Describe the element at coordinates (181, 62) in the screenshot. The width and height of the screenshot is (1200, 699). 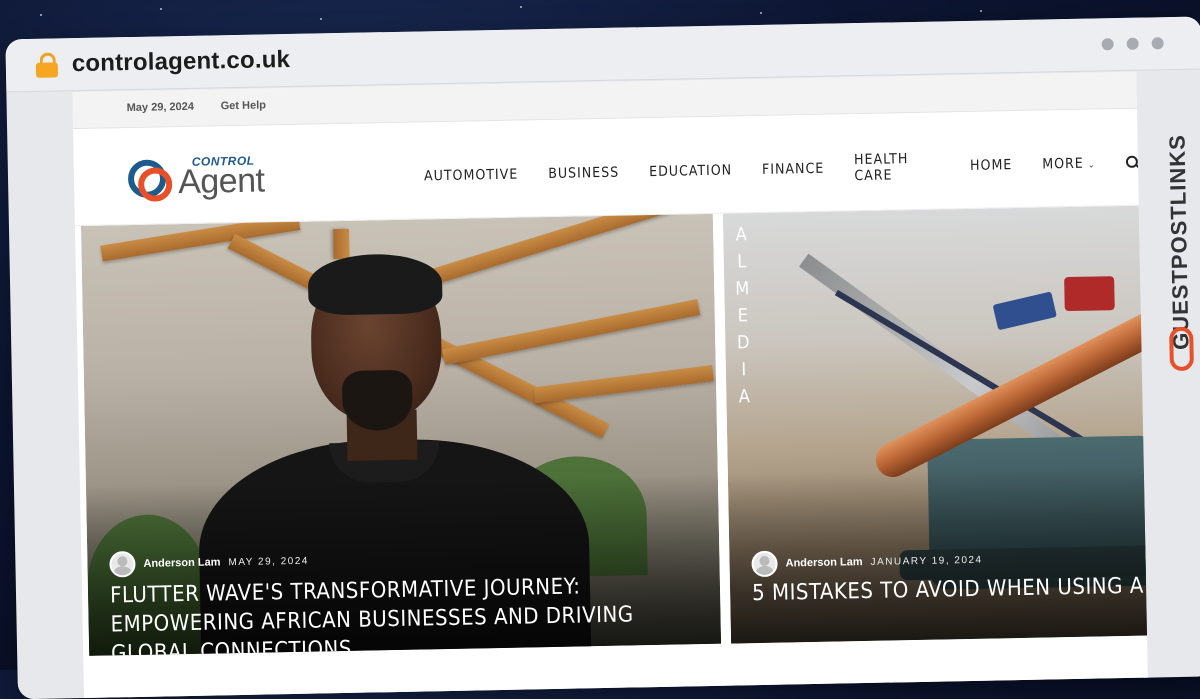
I see `url-text: controlagent.co.uk` at that location.